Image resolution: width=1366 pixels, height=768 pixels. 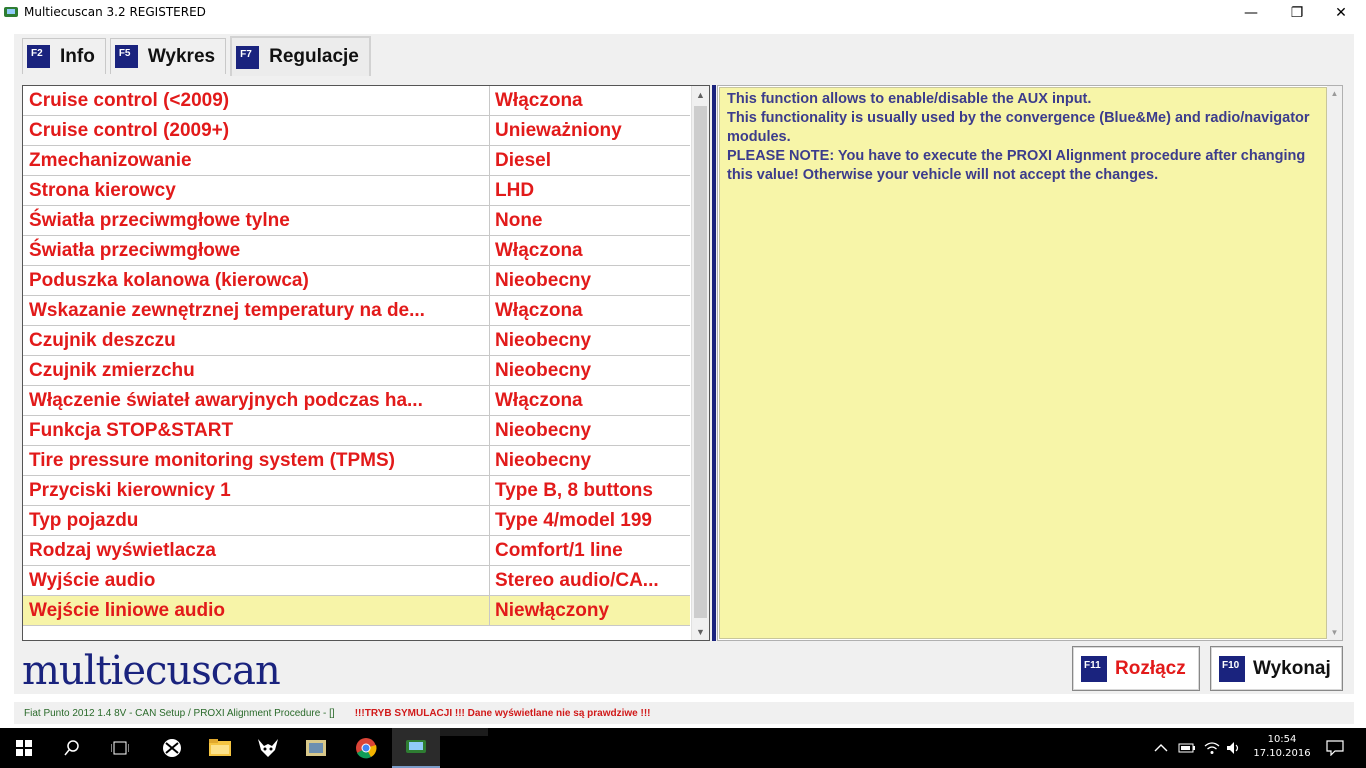 What do you see at coordinates (1297, 12) in the screenshot?
I see `maximize-button: ❐` at bounding box center [1297, 12].